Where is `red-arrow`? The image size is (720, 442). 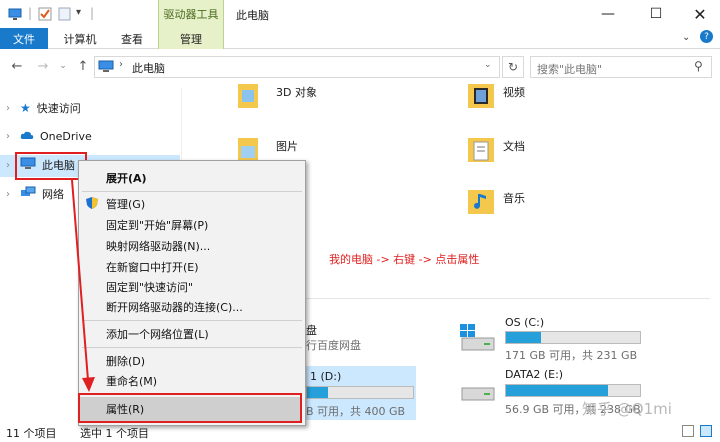 red-arrow is located at coordinates (83, 285).